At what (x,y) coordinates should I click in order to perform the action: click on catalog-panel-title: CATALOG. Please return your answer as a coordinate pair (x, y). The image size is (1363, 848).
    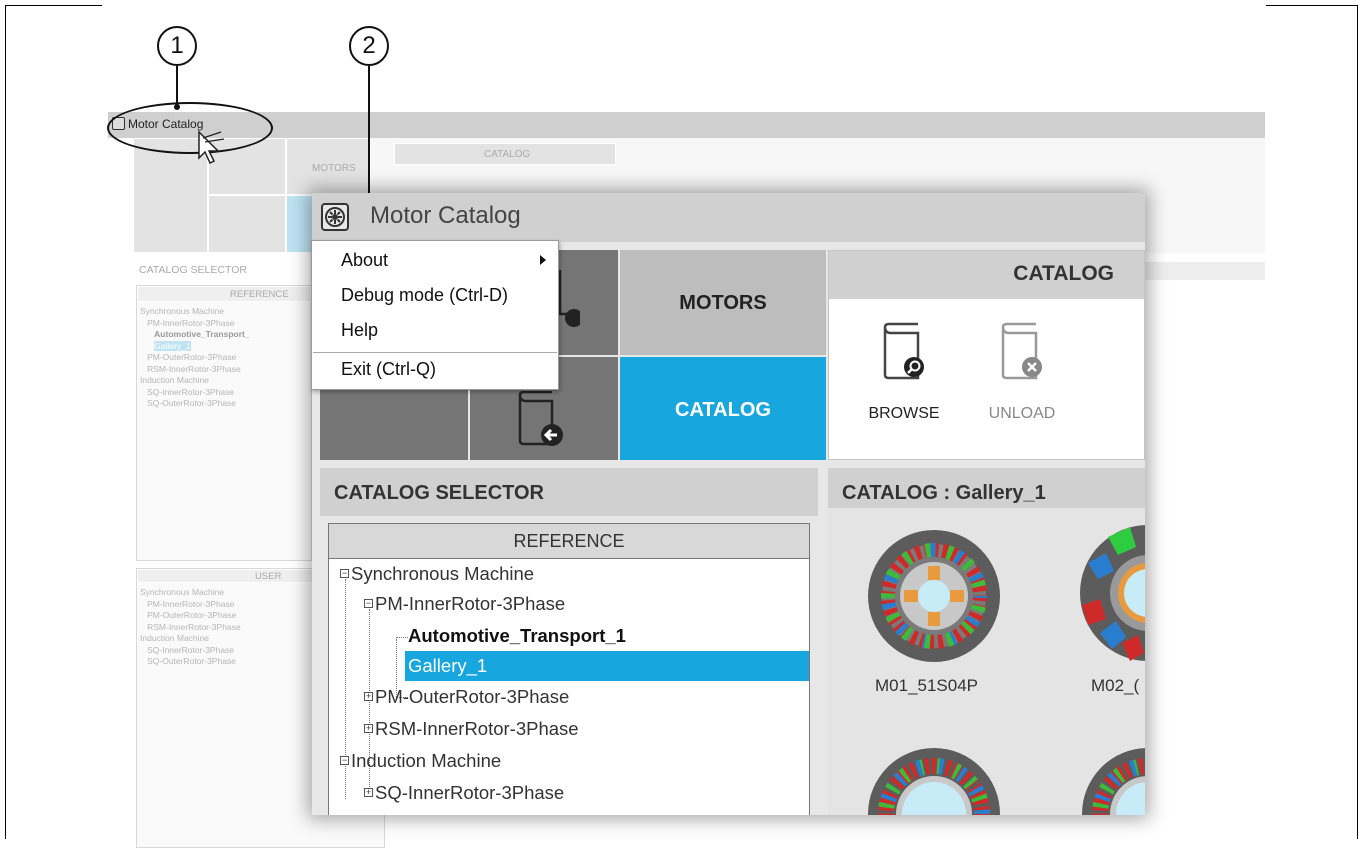
    Looking at the image, I should click on (1063, 273).